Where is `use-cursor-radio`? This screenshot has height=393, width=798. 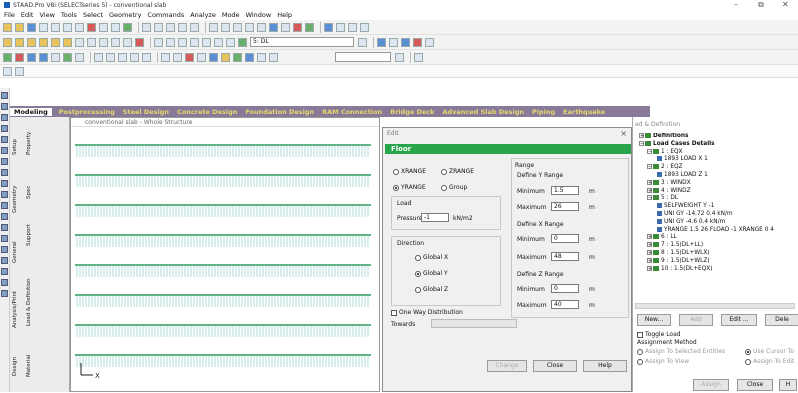 use-cursor-radio is located at coordinates (748, 351).